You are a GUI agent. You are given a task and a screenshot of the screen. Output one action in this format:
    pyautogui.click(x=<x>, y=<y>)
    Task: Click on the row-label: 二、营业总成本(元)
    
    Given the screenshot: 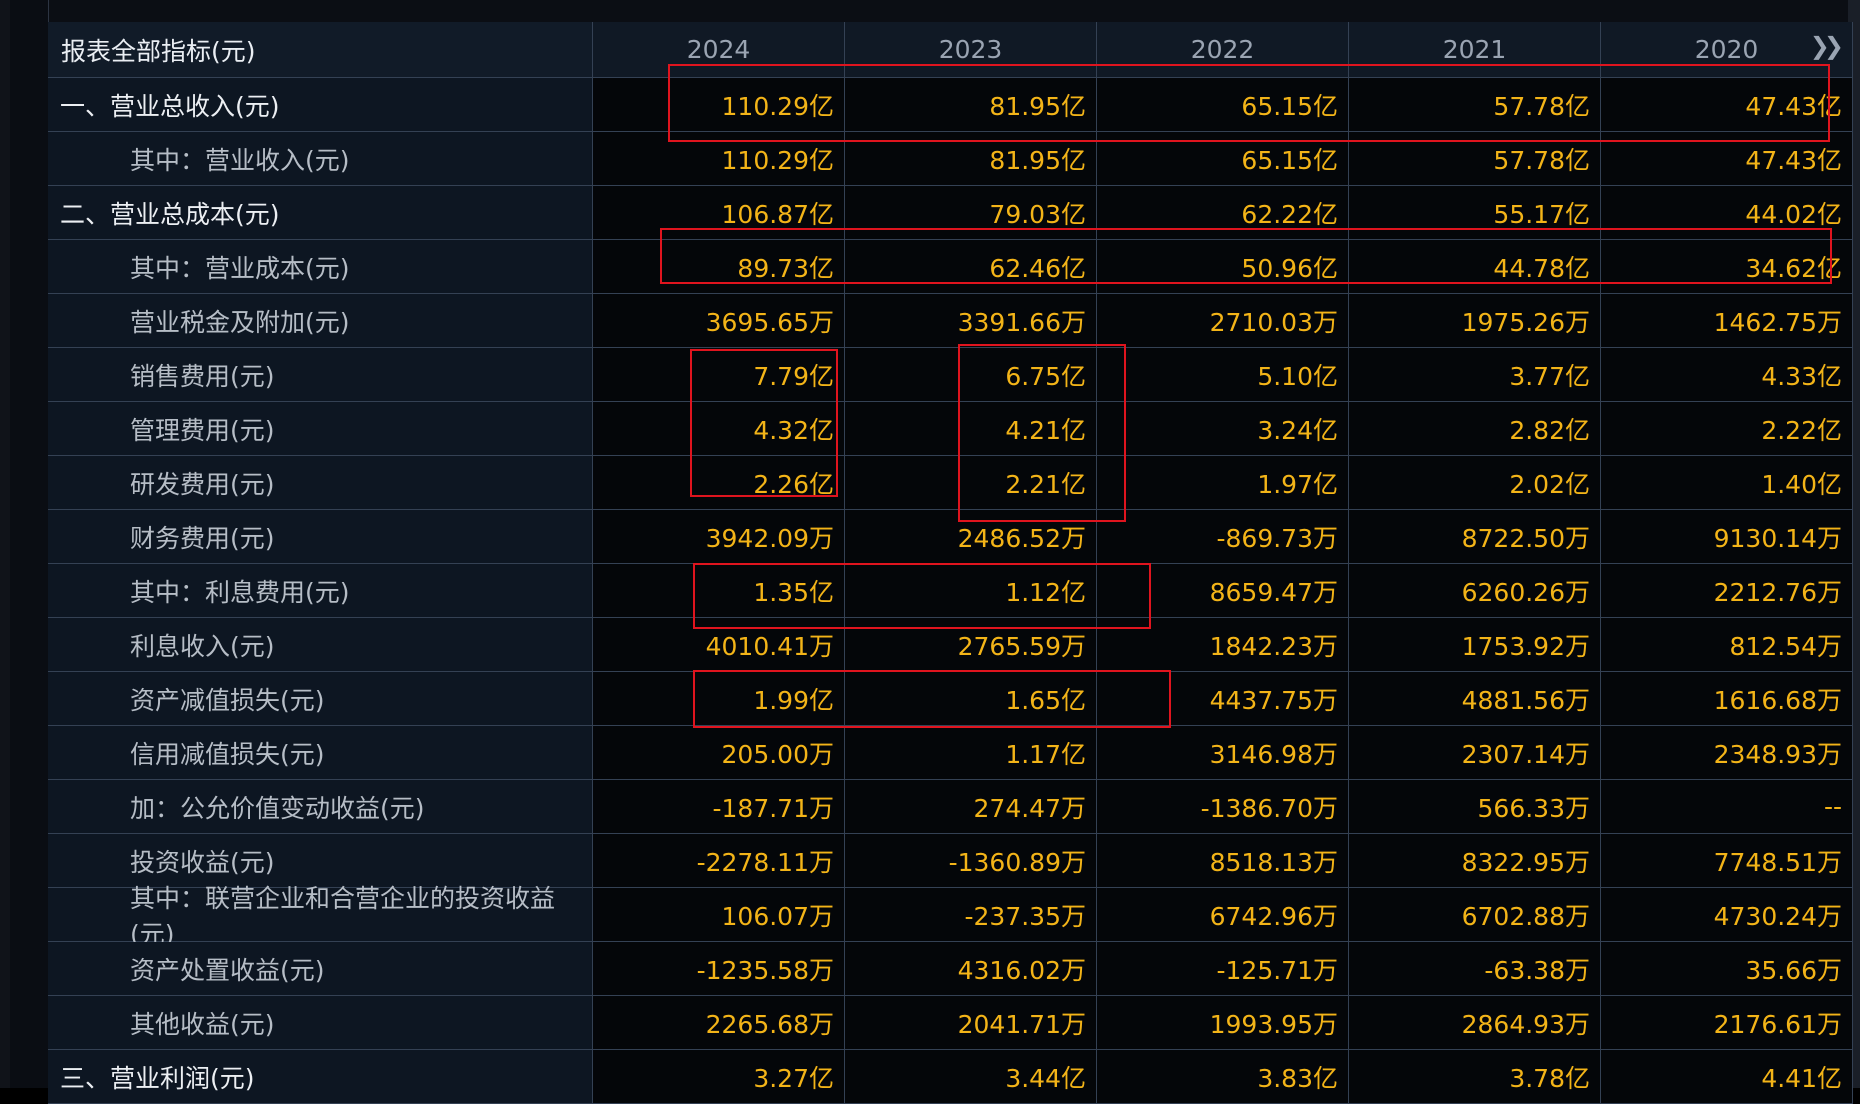 What is the action you would take?
    pyautogui.click(x=320, y=213)
    